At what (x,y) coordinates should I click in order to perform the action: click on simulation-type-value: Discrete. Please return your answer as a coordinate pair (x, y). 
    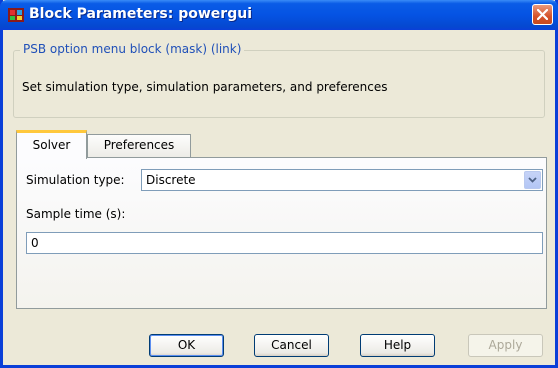
    Looking at the image, I should click on (171, 180).